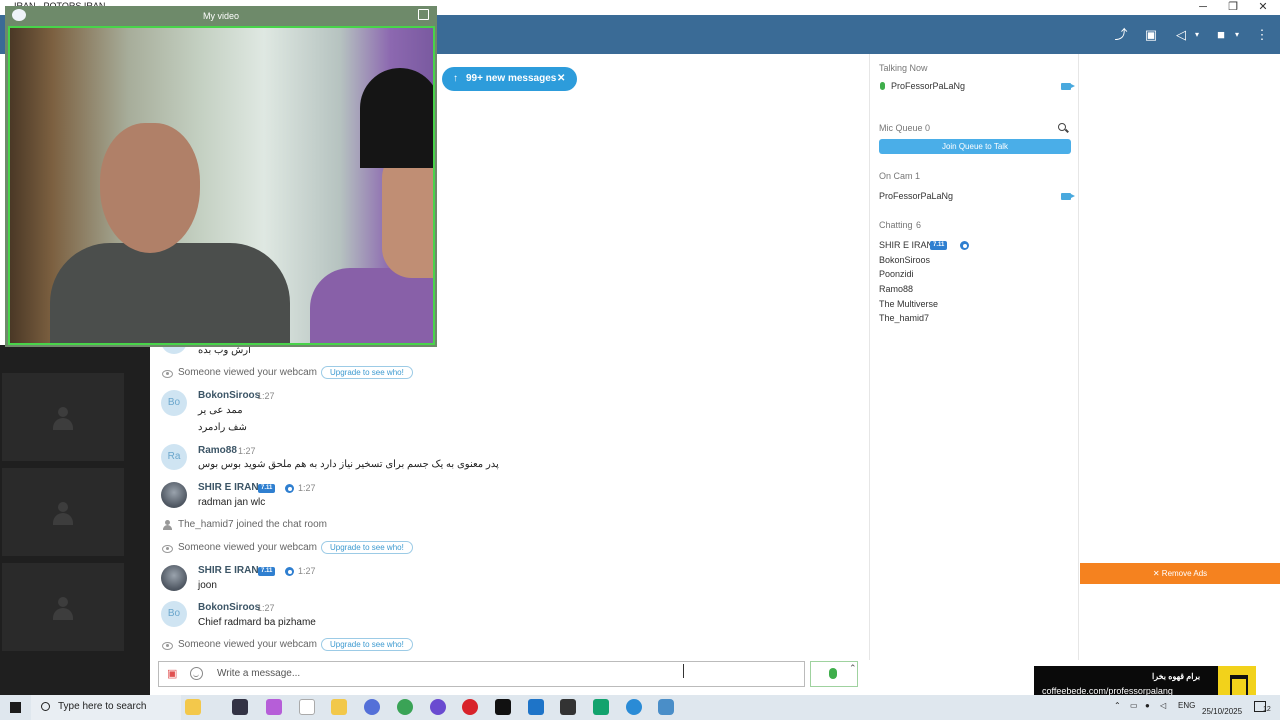 This screenshot has width=1280, height=720. I want to click on windows-start-icon, so click(15, 707).